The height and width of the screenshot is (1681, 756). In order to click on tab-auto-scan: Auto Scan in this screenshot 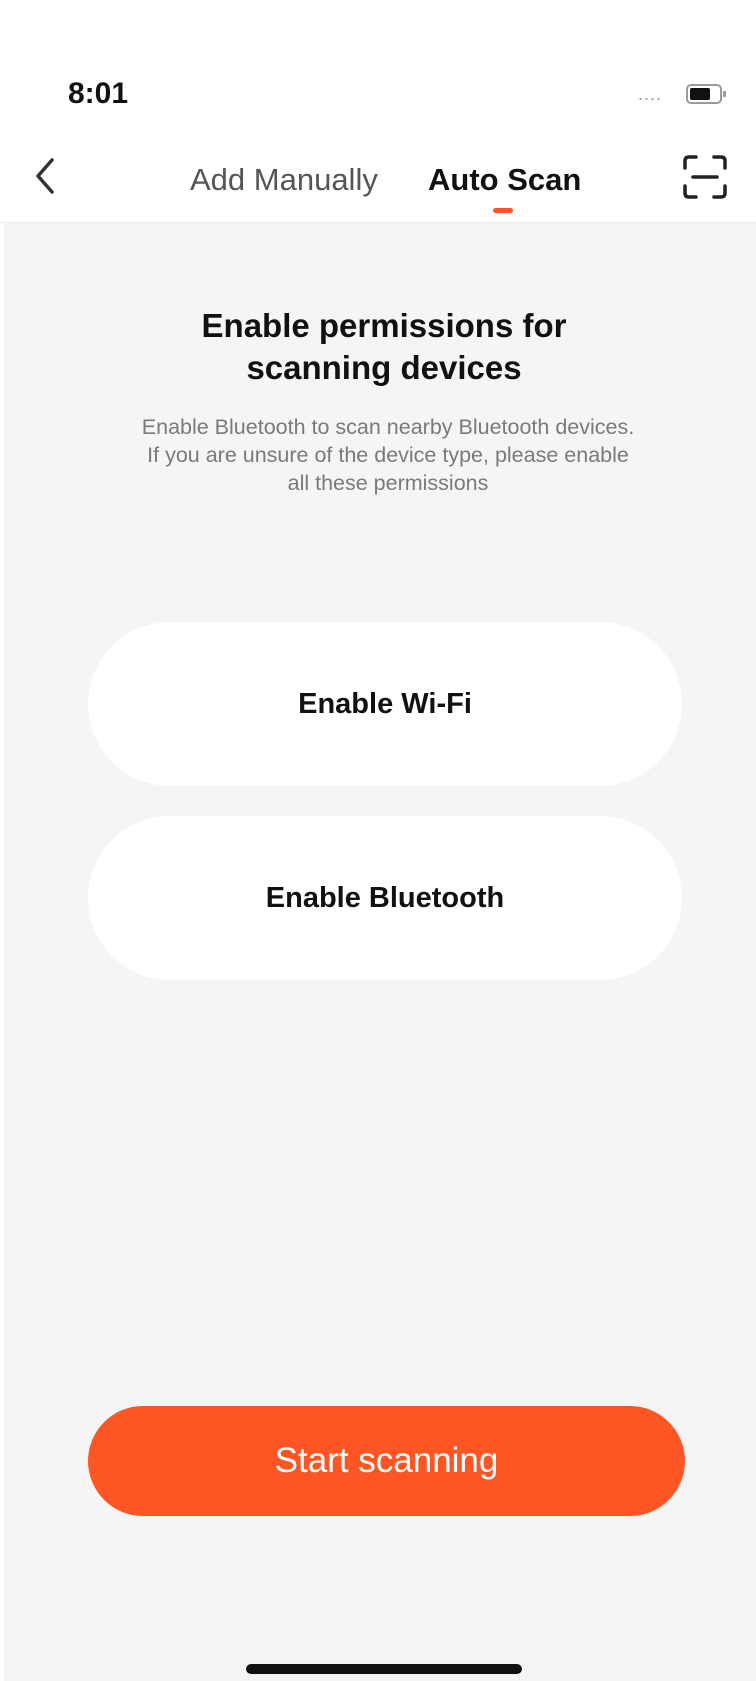, I will do `click(504, 180)`.